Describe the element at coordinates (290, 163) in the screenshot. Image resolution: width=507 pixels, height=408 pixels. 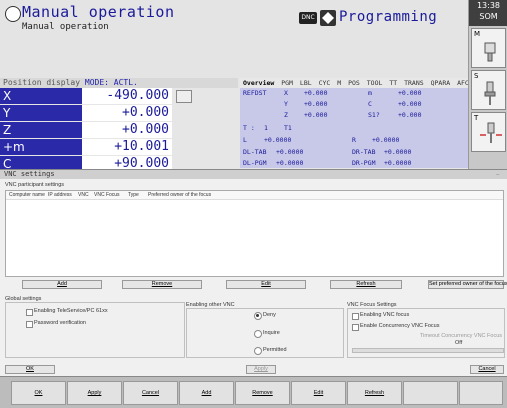
I see `dlpgm-value: +0.0000` at that location.